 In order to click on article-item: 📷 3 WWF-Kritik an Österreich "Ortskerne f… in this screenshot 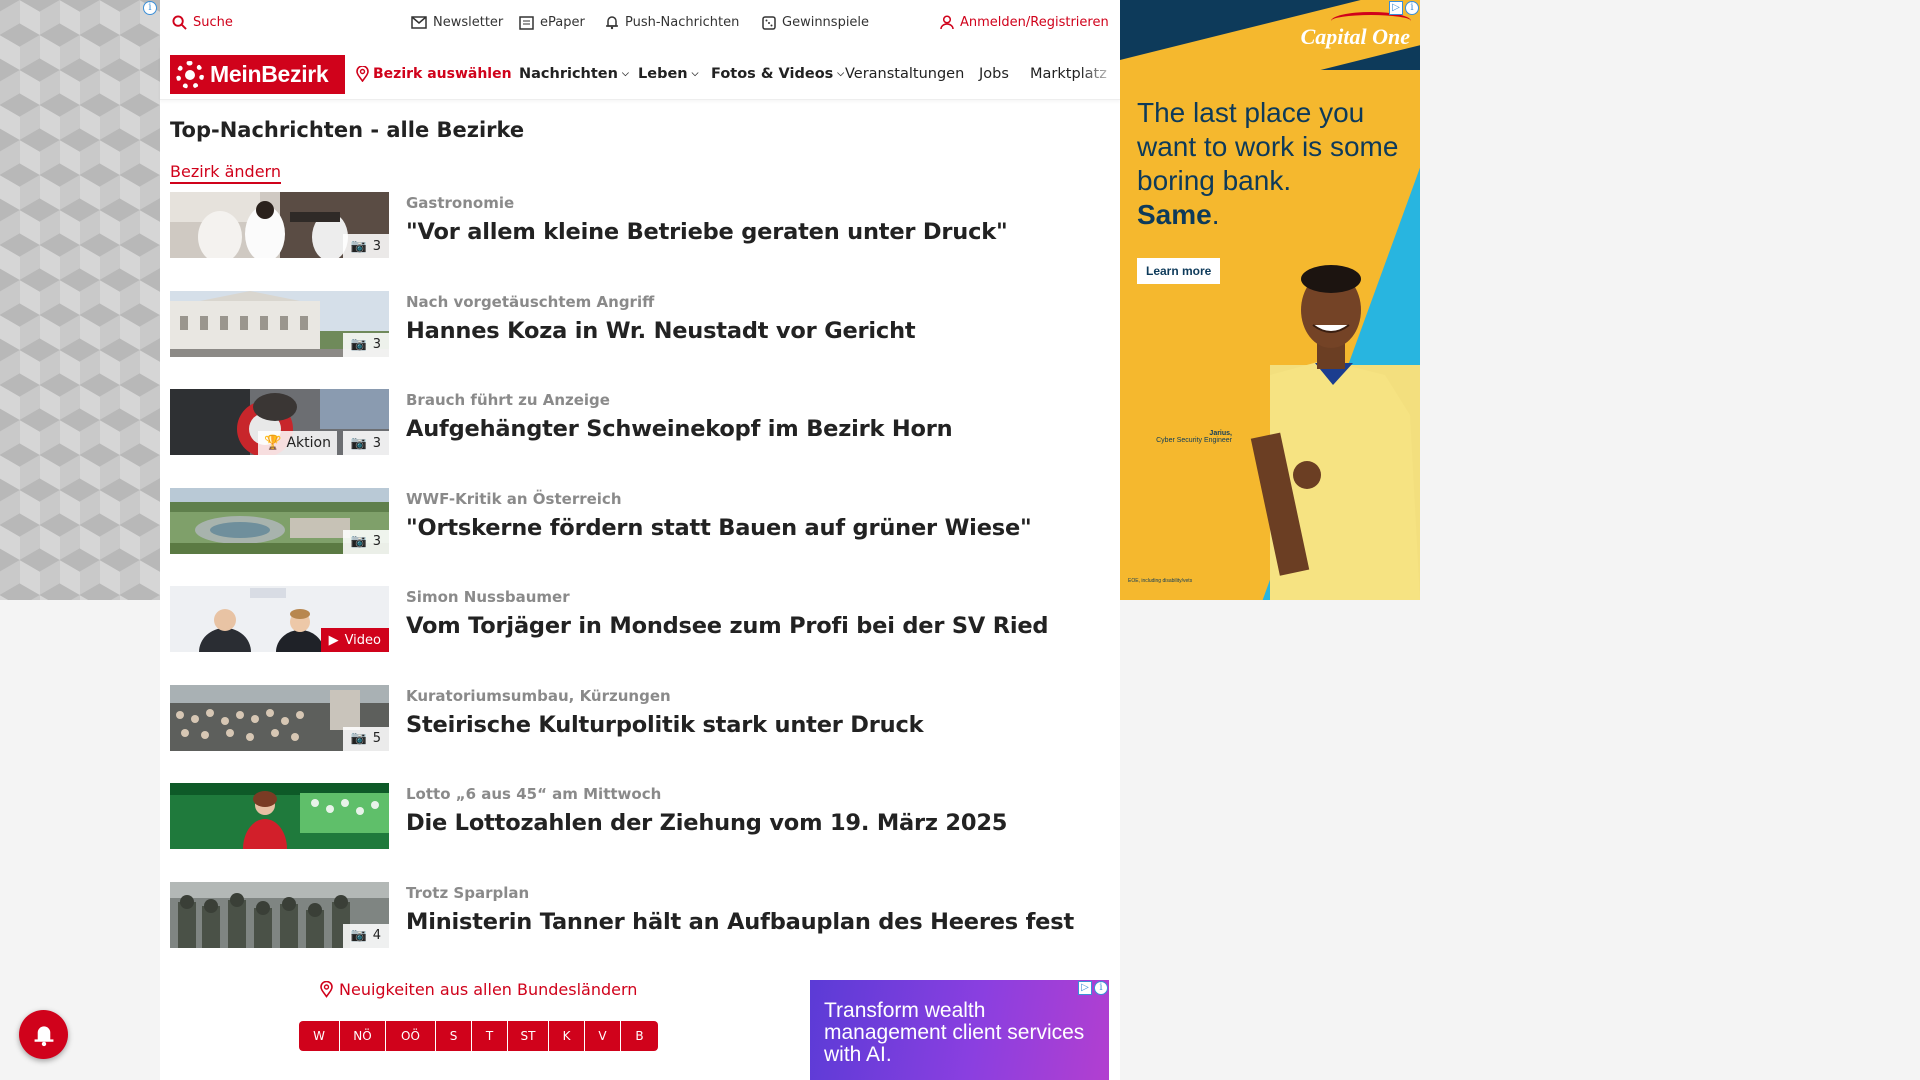, I will do `click(640, 537)`.